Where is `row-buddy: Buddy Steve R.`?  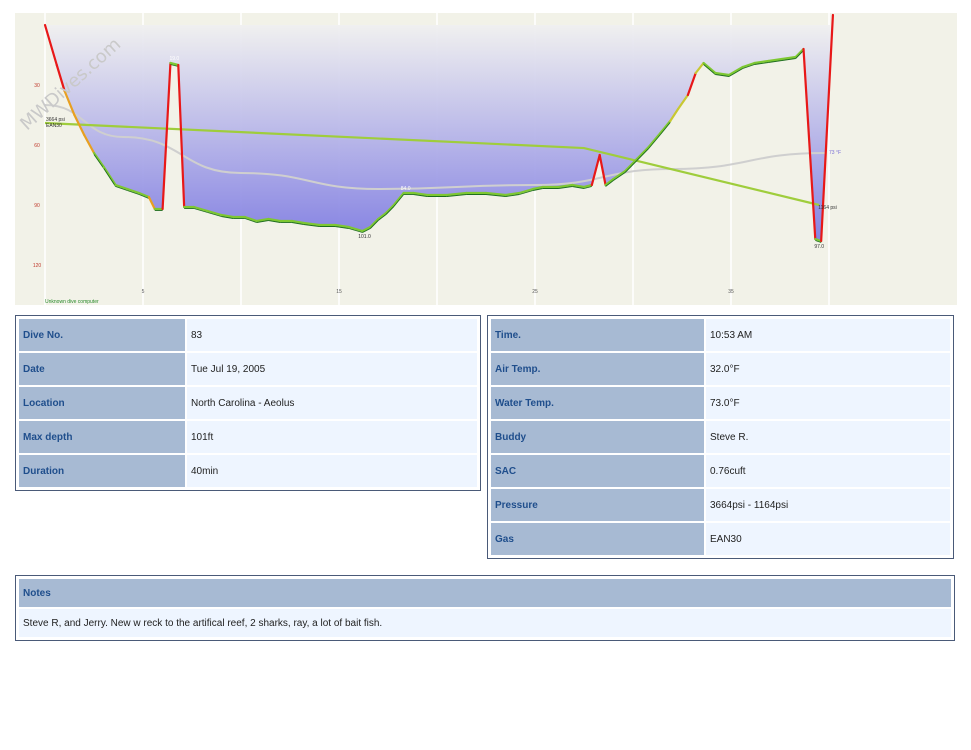 row-buddy: Buddy Steve R. is located at coordinates (720, 437).